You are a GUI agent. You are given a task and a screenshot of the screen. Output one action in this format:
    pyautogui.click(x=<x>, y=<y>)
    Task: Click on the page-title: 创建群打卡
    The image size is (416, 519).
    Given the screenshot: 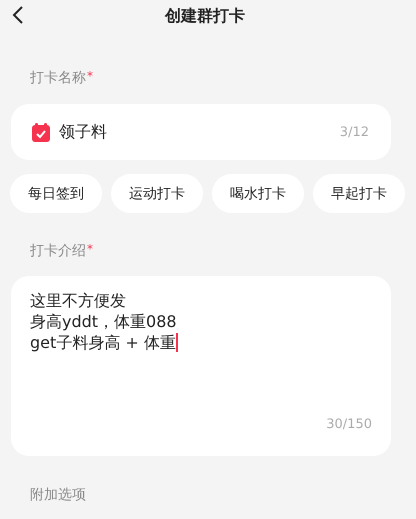 What is the action you would take?
    pyautogui.click(x=205, y=16)
    